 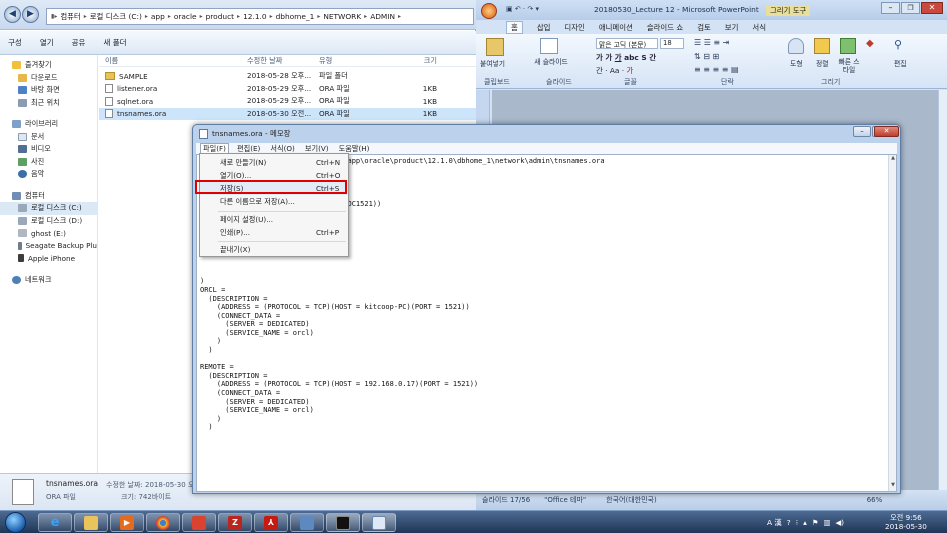 I want to click on tab-review: 검토, so click(x=704, y=27).